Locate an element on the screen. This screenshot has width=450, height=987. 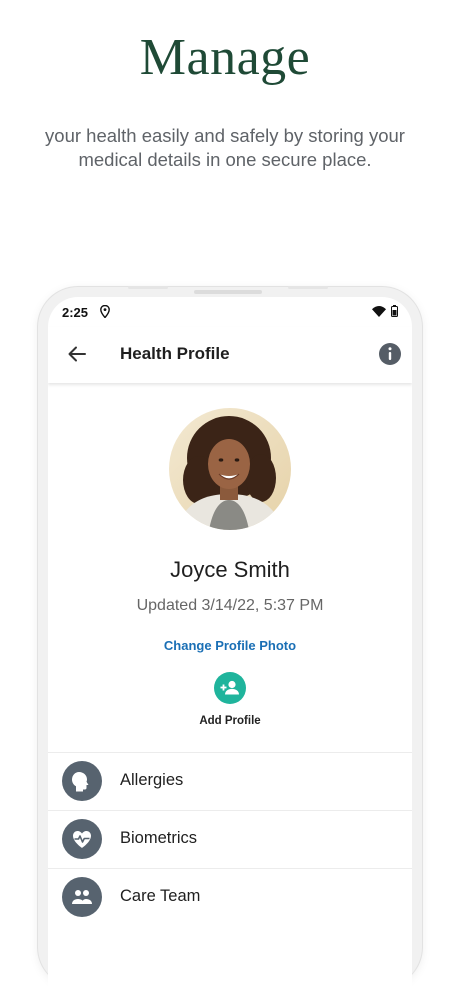
back-arrow-icon is located at coordinates (77, 354).